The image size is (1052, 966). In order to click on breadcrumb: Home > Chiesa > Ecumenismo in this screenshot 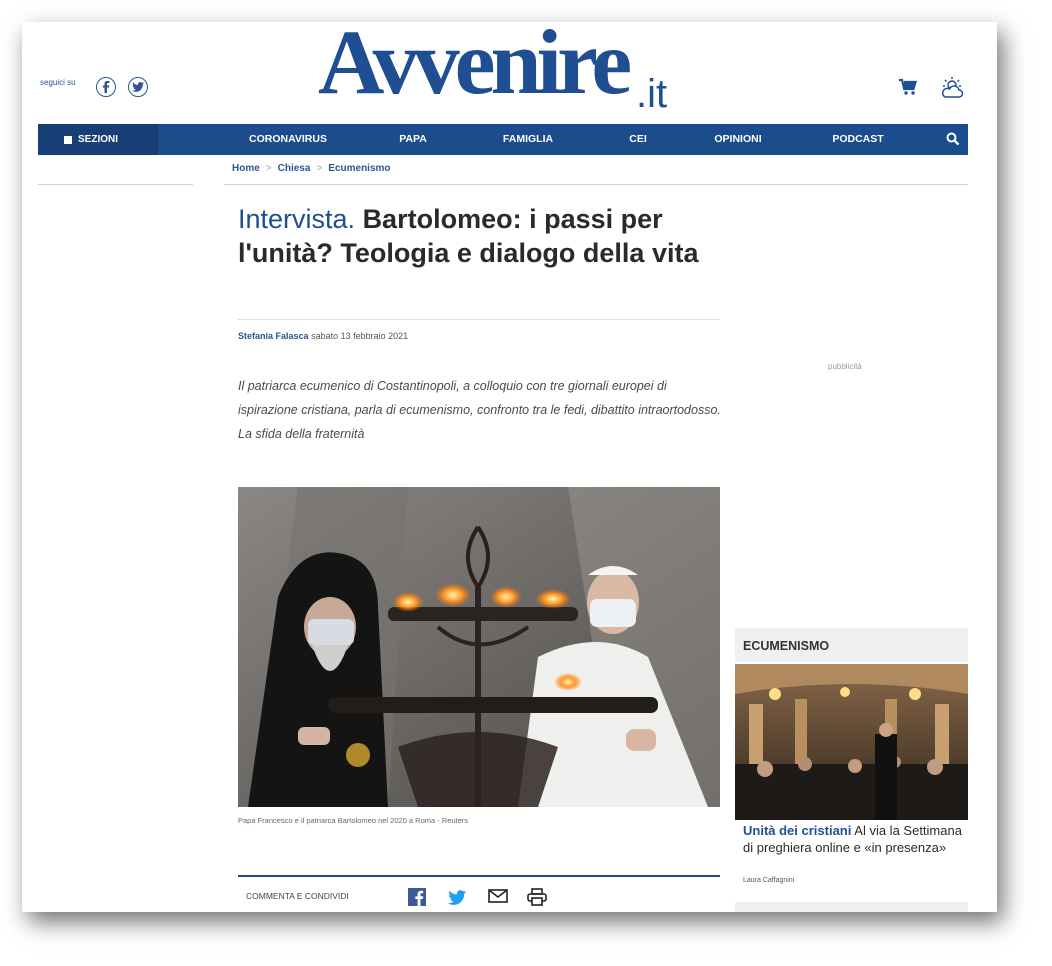, I will do `click(311, 168)`.